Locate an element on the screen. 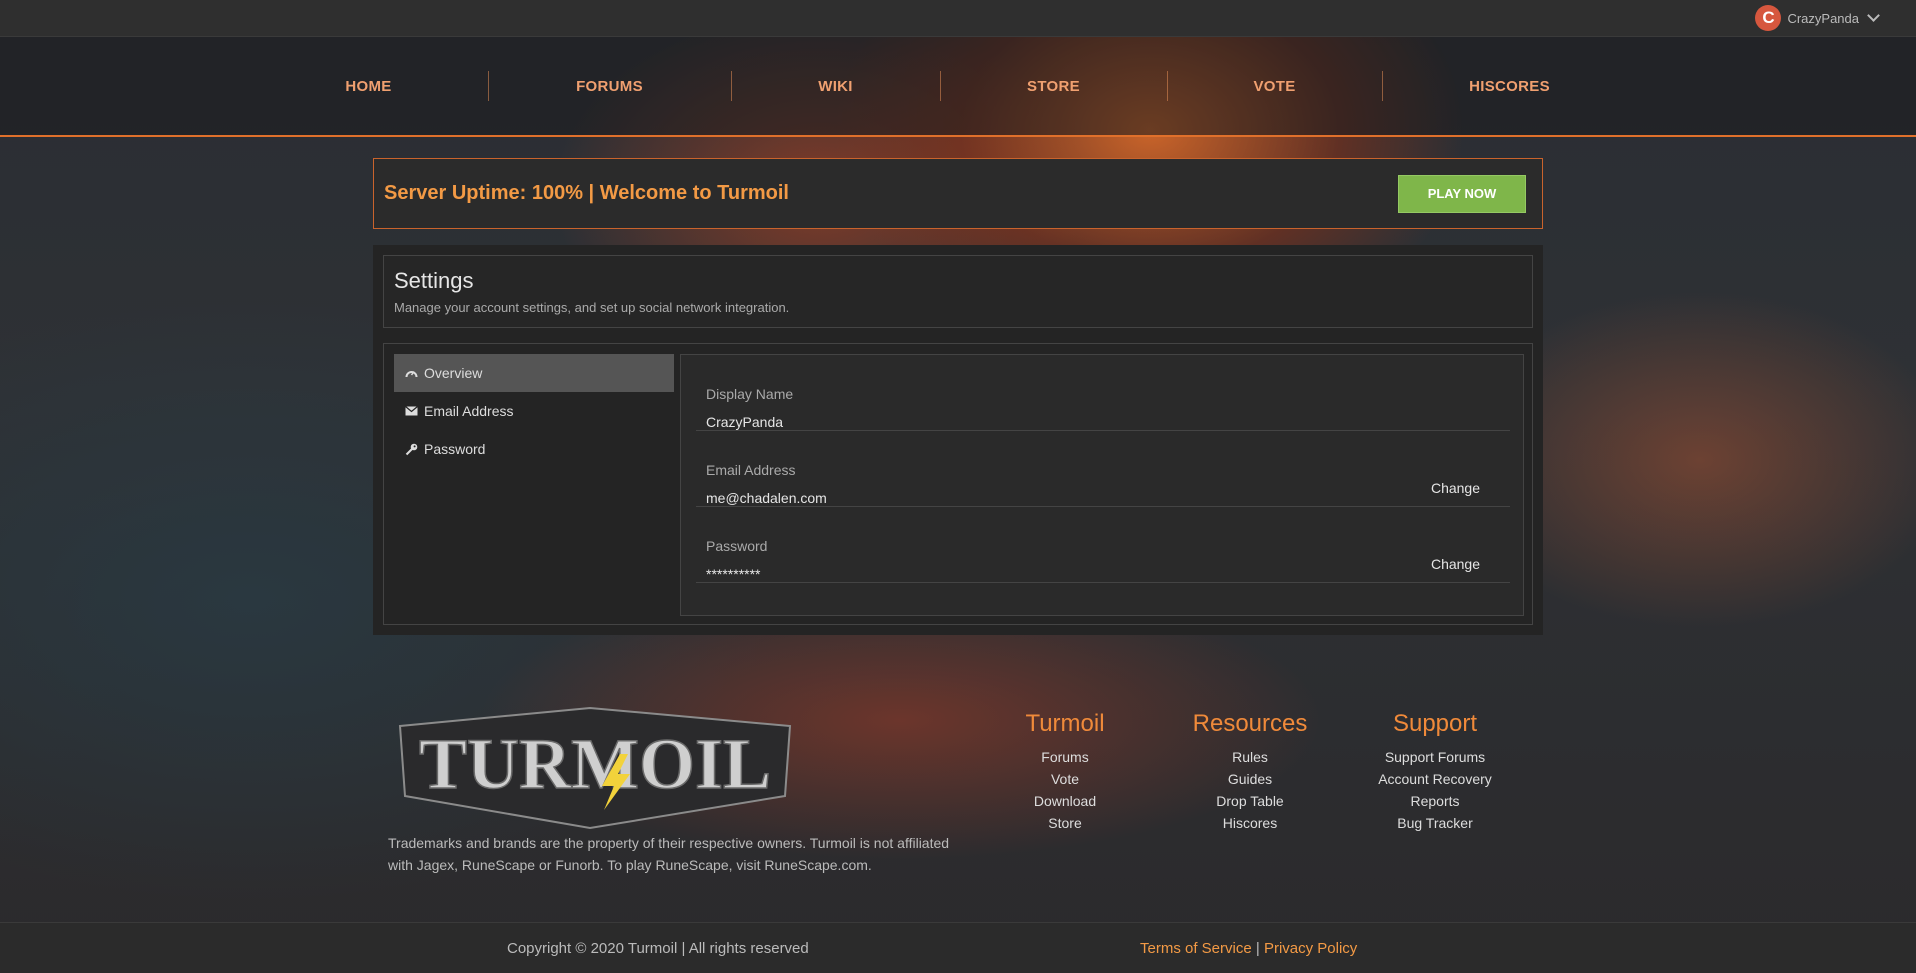 The height and width of the screenshot is (973, 1916). password-field: Password ********** Change is located at coordinates (1103, 545).